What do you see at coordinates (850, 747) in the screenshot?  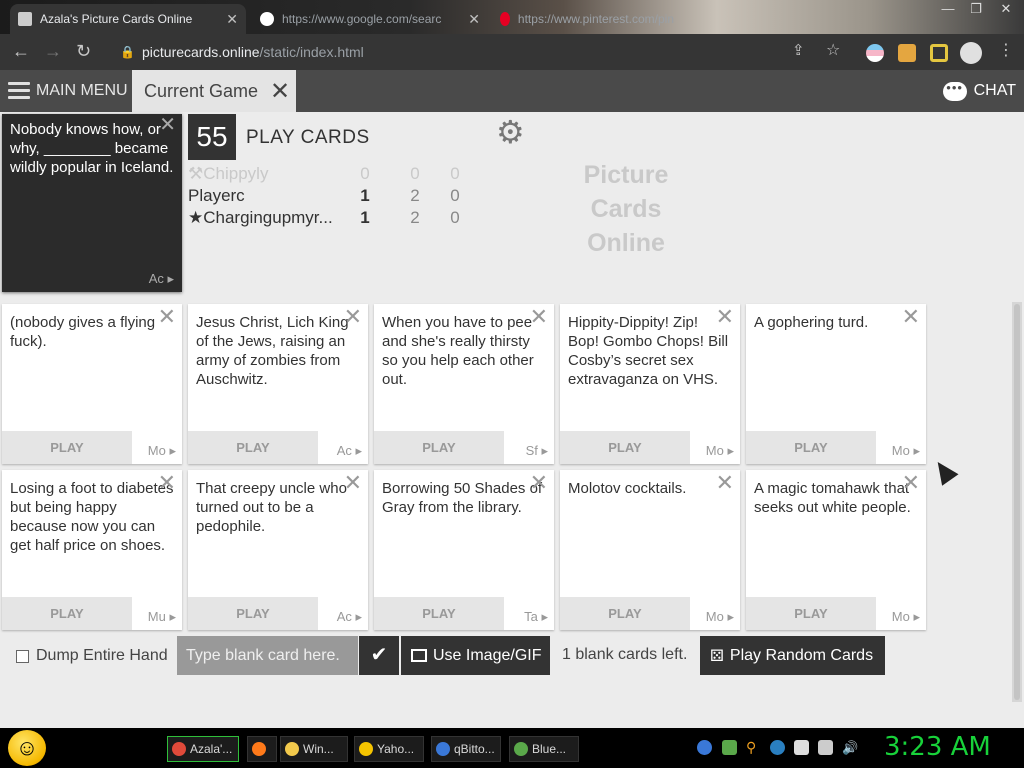 I see `volume-tray-icon: 🔊` at bounding box center [850, 747].